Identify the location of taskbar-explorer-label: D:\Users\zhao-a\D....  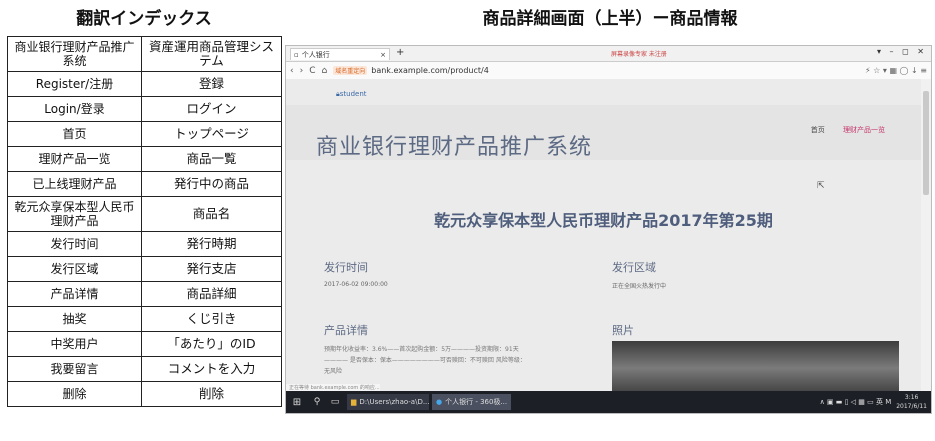
(394, 402).